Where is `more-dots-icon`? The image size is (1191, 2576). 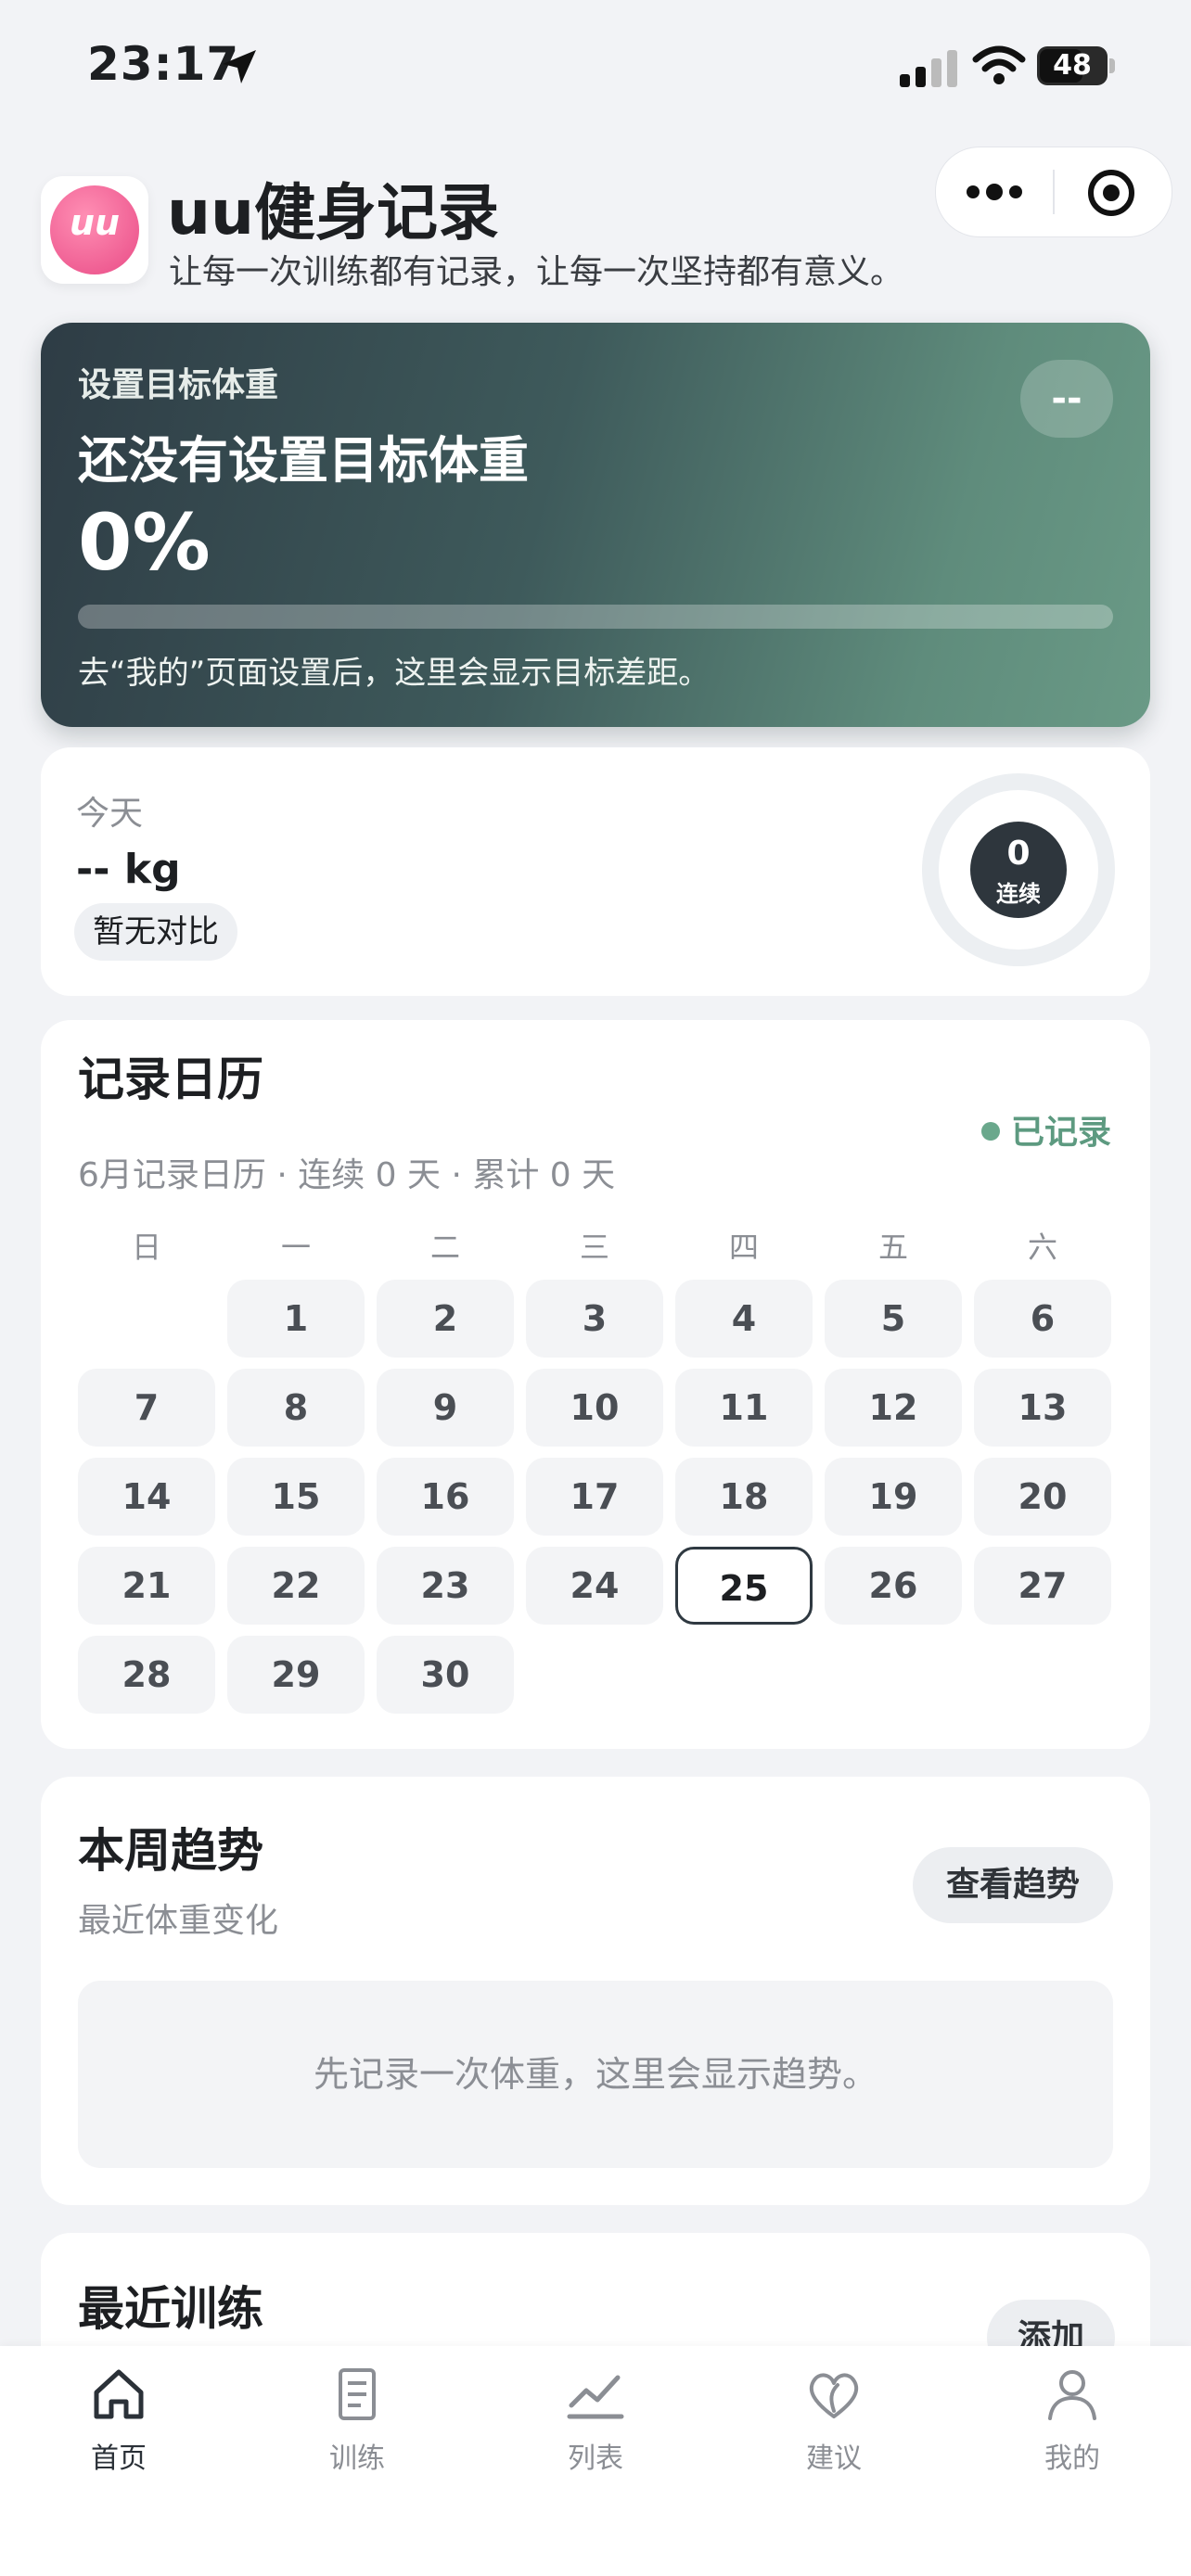 more-dots-icon is located at coordinates (995, 192).